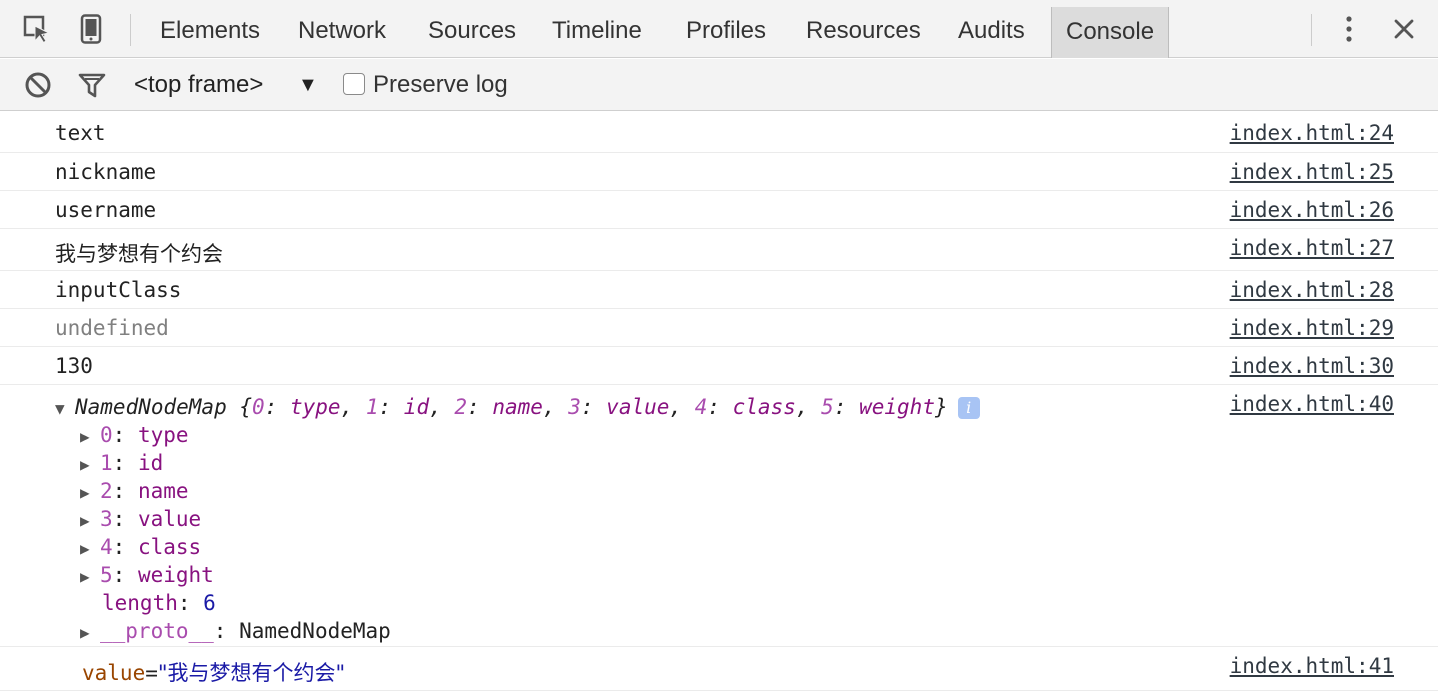  I want to click on preserve-log-checkbox, so click(354, 84).